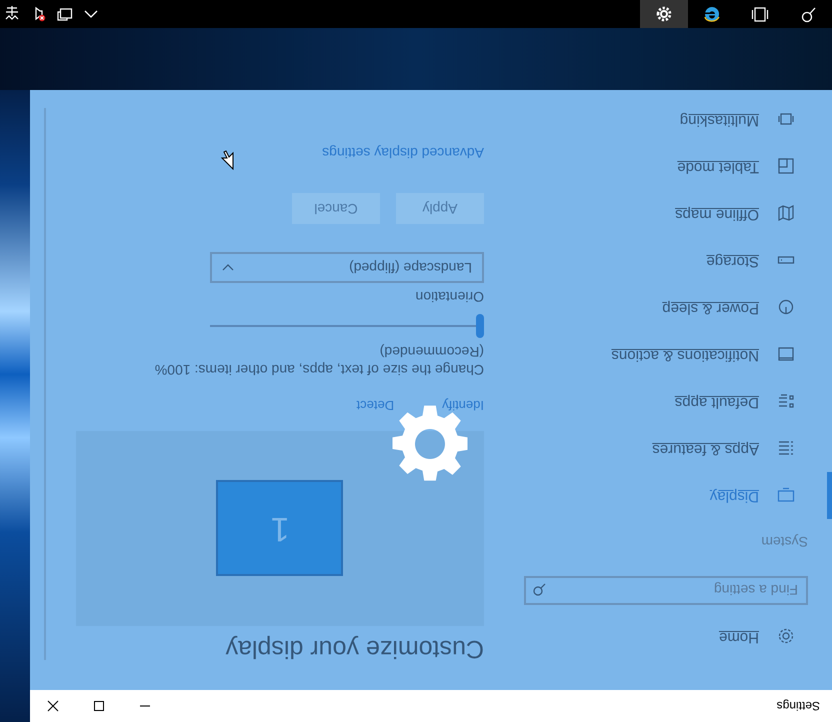  I want to click on sidebar-item: Multitasking, so click(667, 119).